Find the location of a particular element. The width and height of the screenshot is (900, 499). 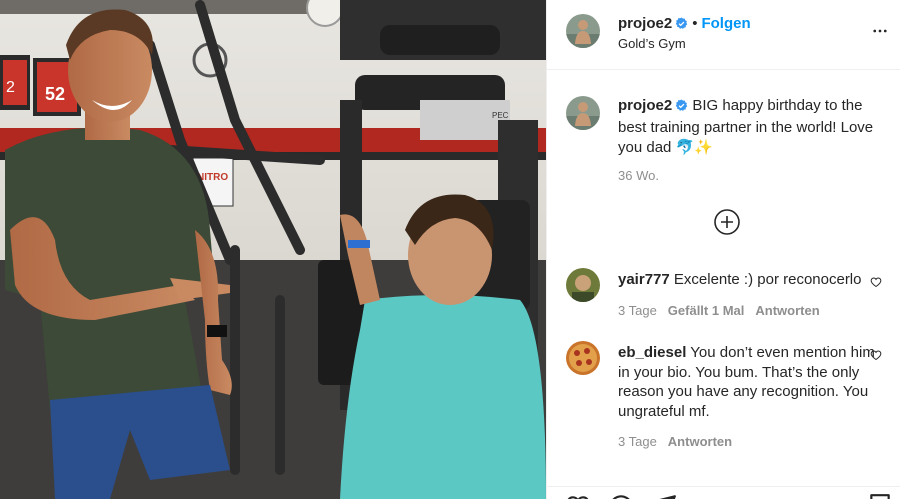

plus-circle-icon is located at coordinates (727, 222).